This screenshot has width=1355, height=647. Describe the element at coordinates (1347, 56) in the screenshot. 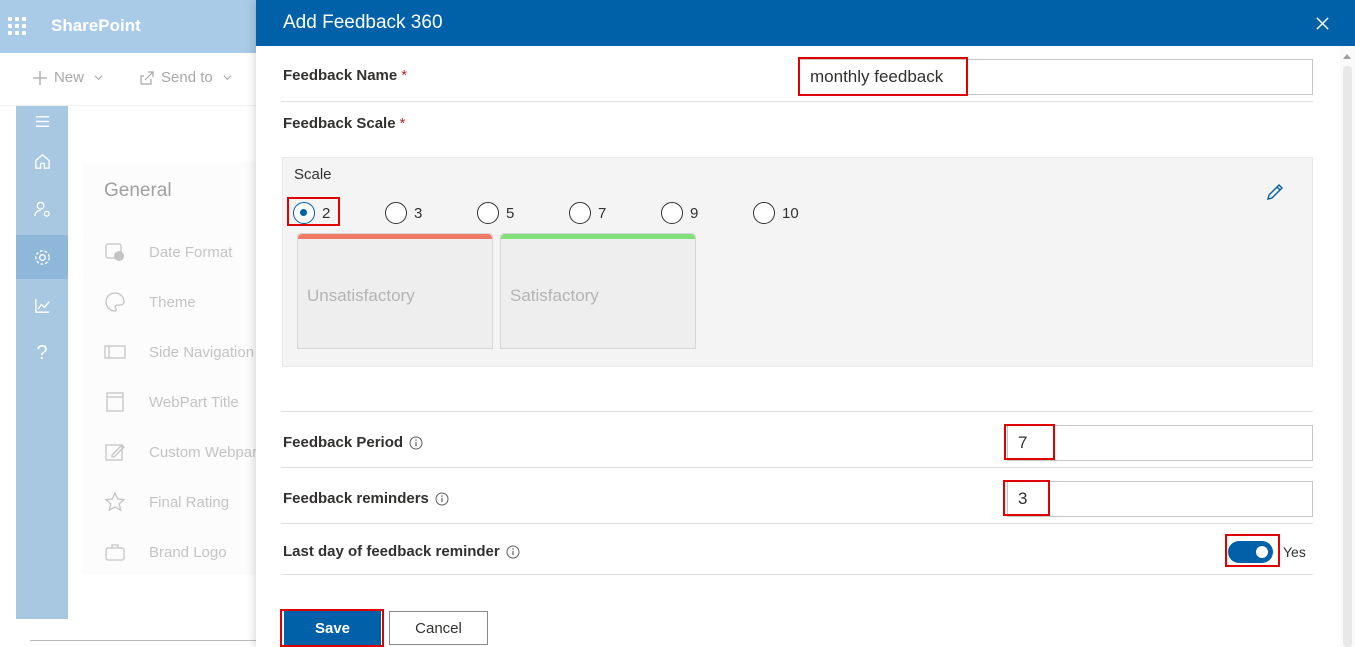

I see `scroll-up-icon` at that location.